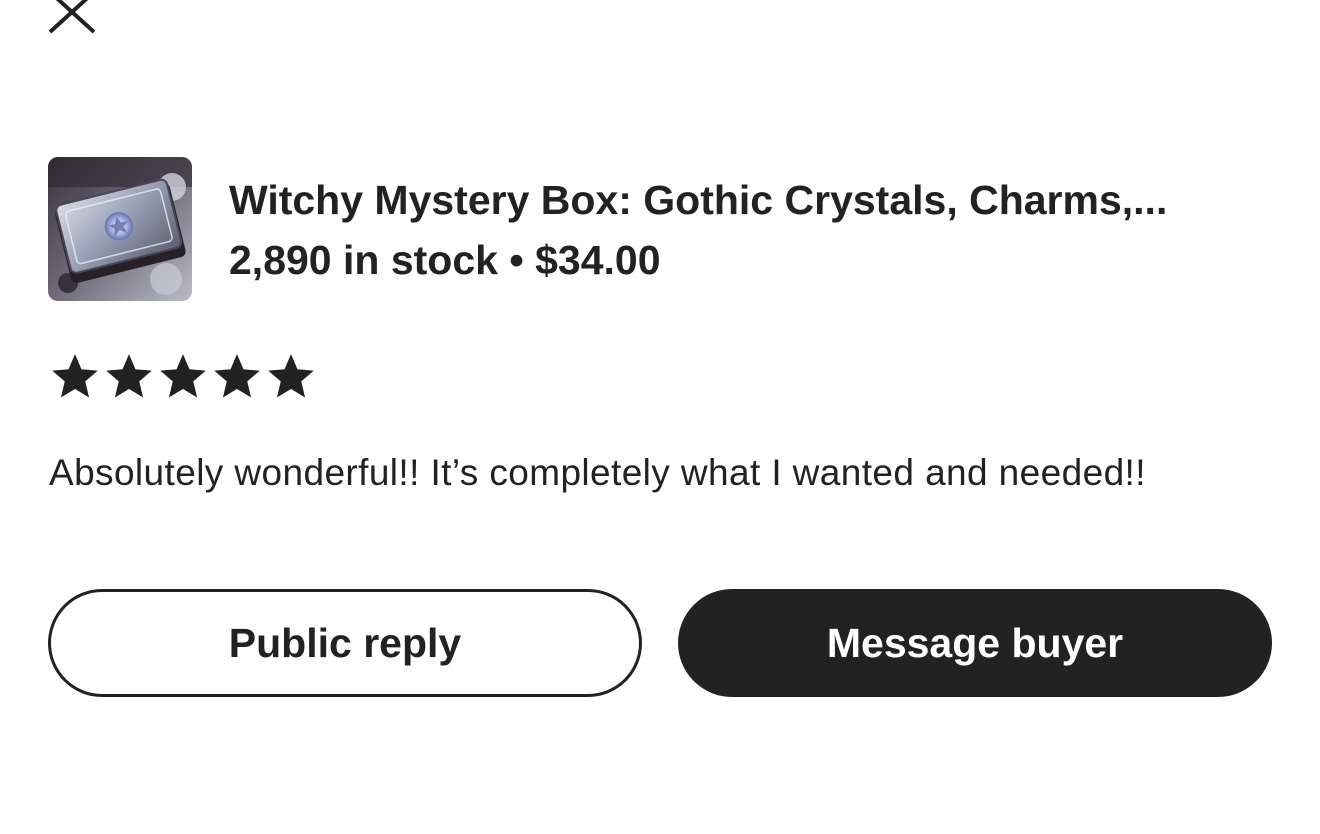  I want to click on close-button, so click(72, 18).